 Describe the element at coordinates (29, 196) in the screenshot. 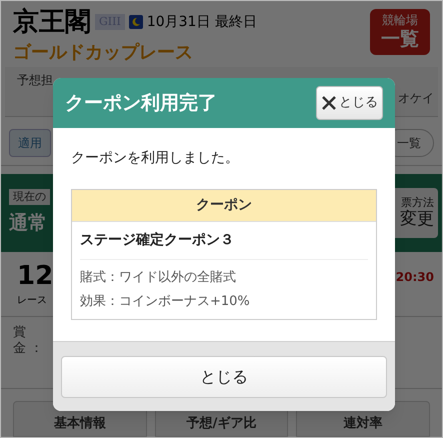

I see `mode-label: 現在の` at that location.